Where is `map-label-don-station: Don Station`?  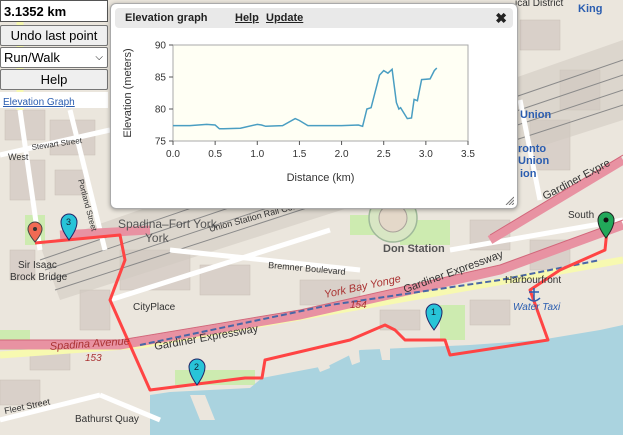 map-label-don-station: Don Station is located at coordinates (414, 249).